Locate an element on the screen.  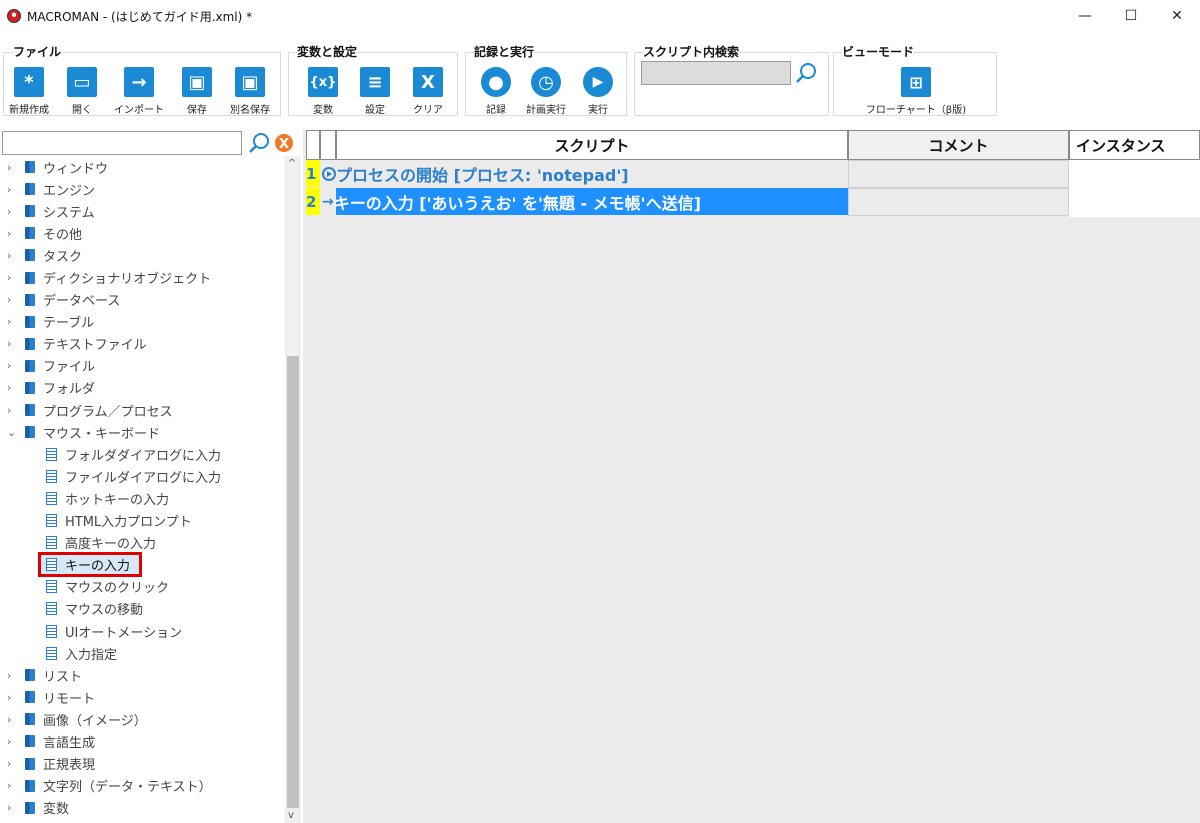
tree-category: › リスト is located at coordinates (142, 675).